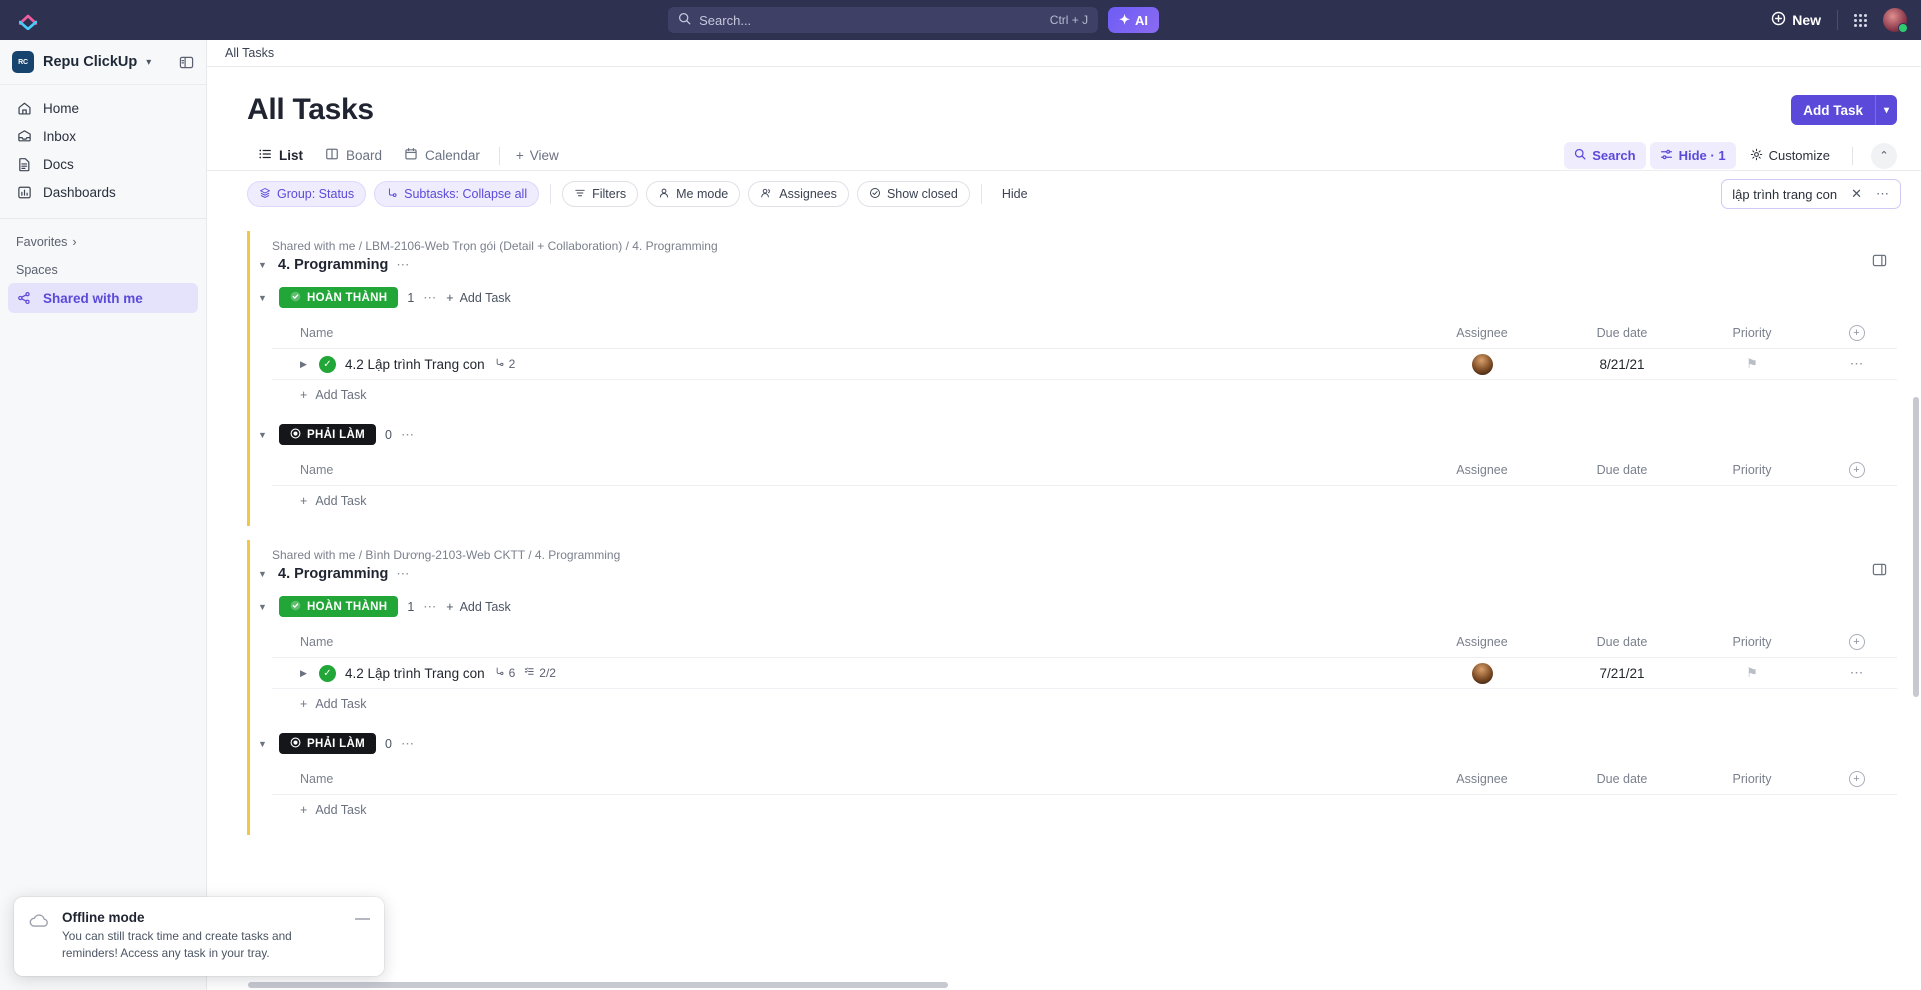  Describe the element at coordinates (1811, 194) in the screenshot. I see `task-search-input: lập trình trang con ✕ ⋯` at that location.